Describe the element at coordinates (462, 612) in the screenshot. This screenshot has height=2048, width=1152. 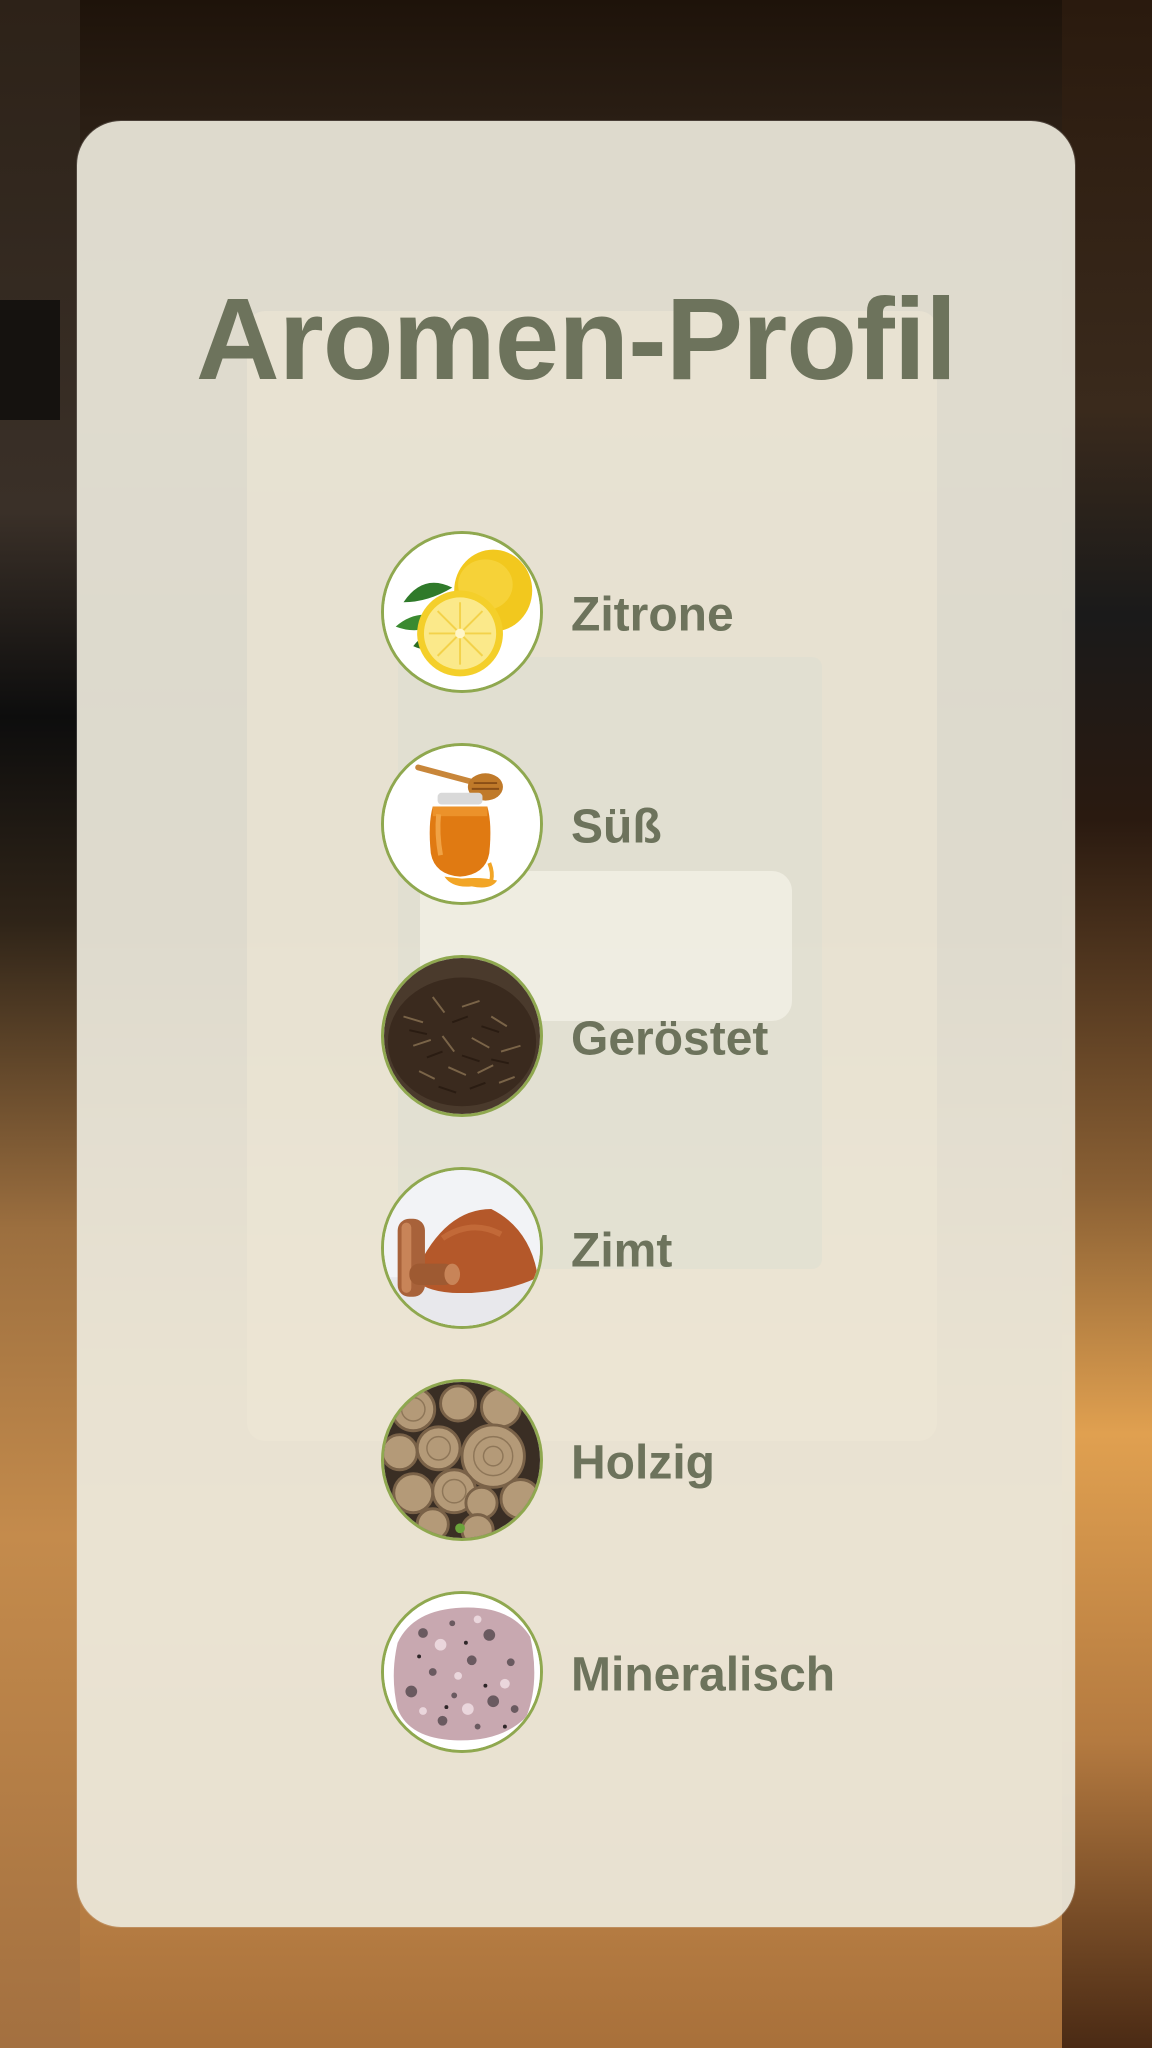
I see `lemon-icon` at that location.